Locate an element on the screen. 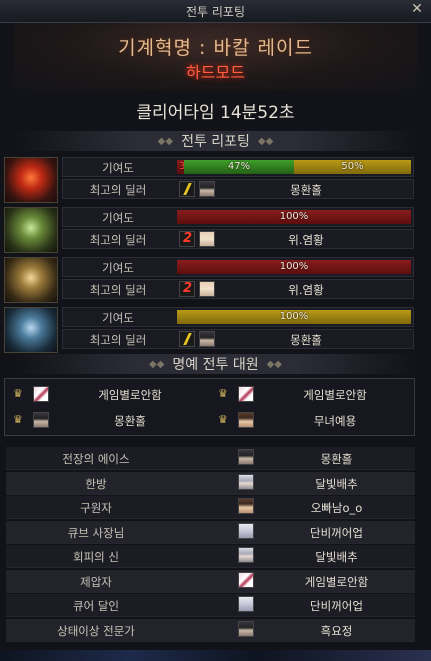 The width and height of the screenshot is (431, 661). honor-member: ♛ 몽환홀 is located at coordinates (105, 421).